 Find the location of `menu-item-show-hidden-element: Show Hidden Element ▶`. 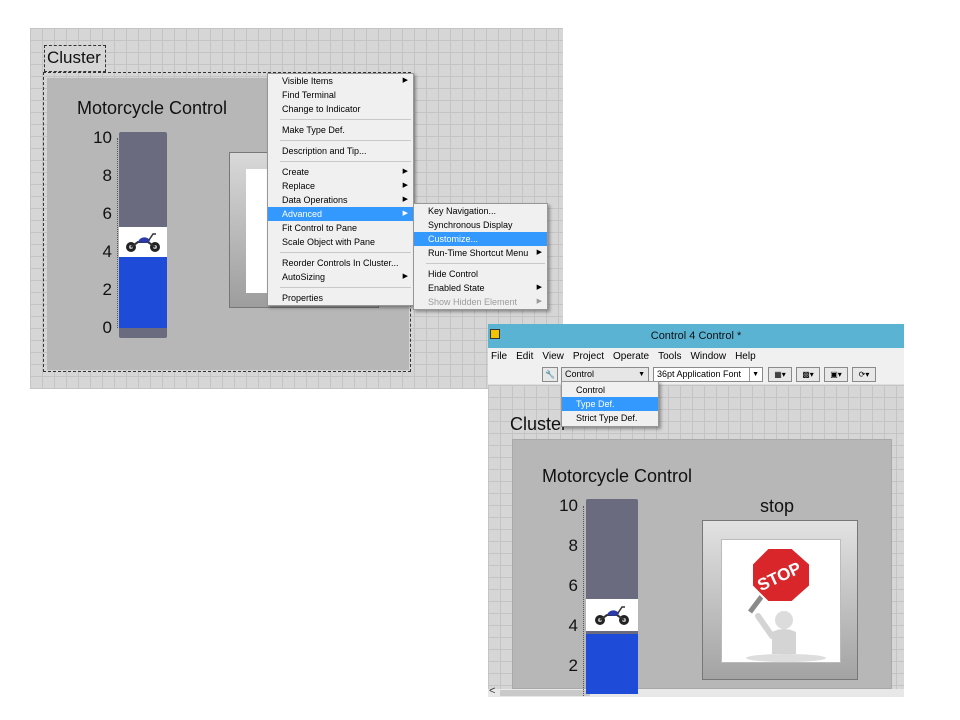

menu-item-show-hidden-element: Show Hidden Element ▶ is located at coordinates (480, 302).